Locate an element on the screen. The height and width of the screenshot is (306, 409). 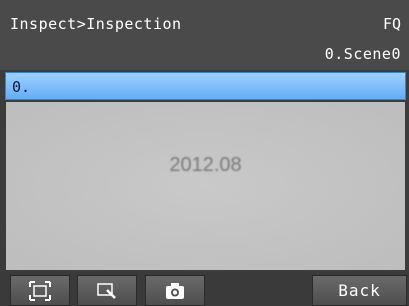
zoom-icon is located at coordinates (107, 291).